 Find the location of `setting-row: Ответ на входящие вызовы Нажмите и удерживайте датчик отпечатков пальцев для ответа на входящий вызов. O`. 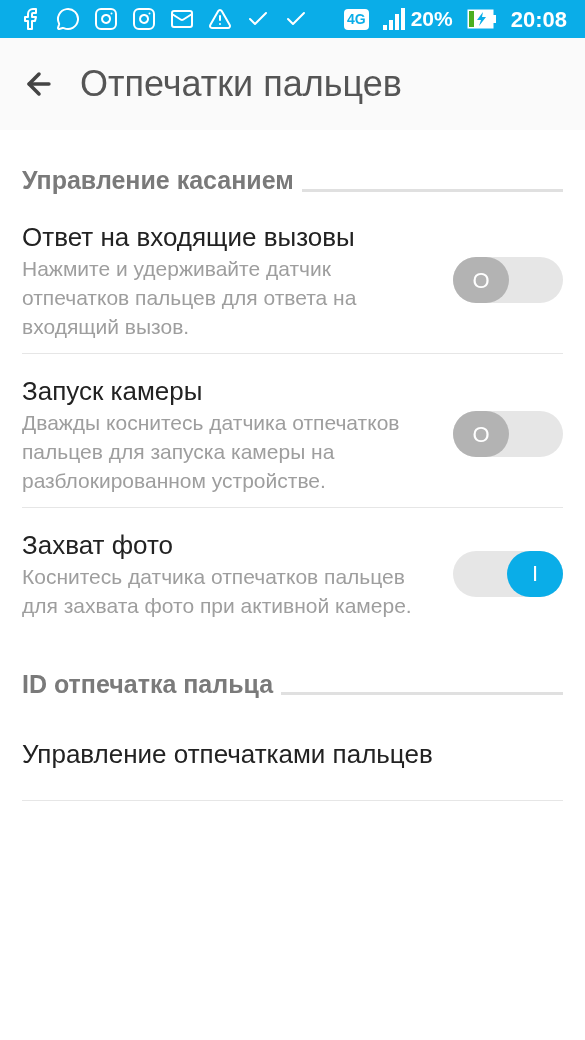

setting-row: Ответ на входящие вызовы Нажмите и удерживайте датчик отпечатков пальцев для ответа на входящий вызов. O is located at coordinates (292, 276).